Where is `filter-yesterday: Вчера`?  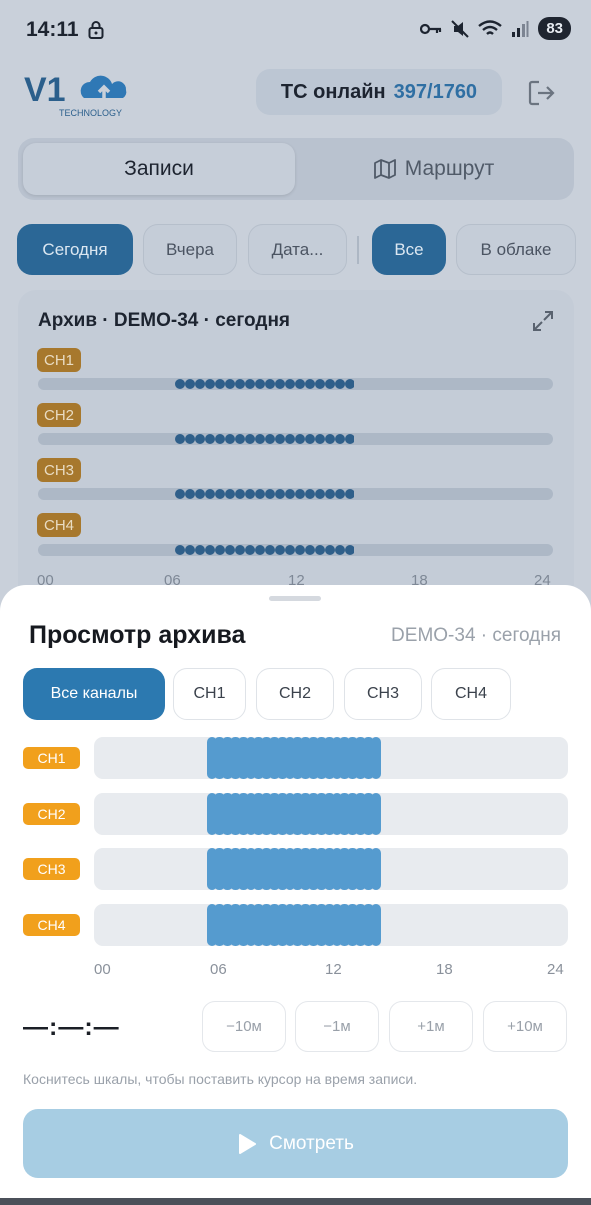 filter-yesterday: Вчера is located at coordinates (190, 249).